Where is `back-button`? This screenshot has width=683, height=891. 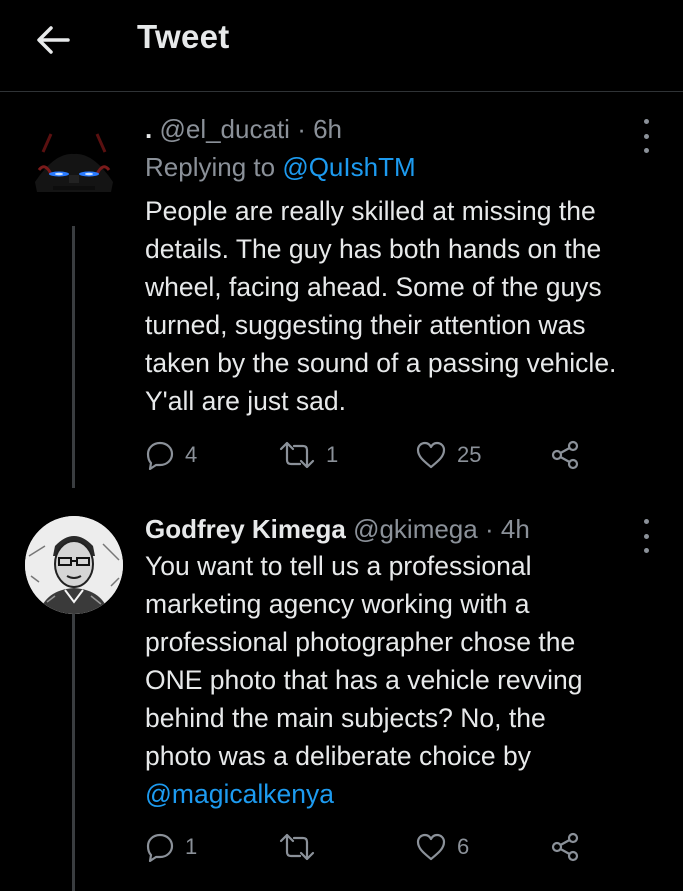 back-button is located at coordinates (53, 40).